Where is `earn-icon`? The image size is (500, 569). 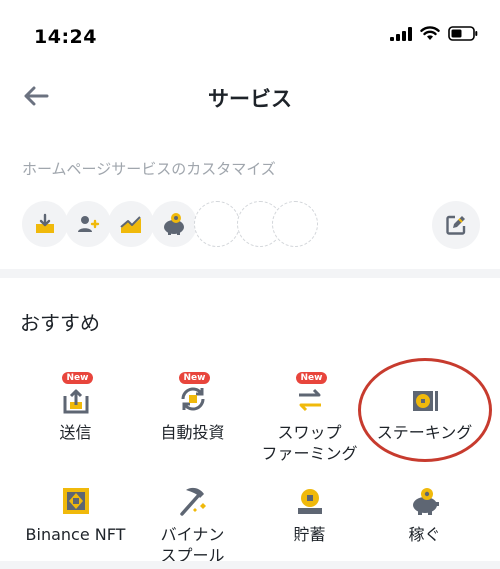 earn-icon is located at coordinates (425, 501).